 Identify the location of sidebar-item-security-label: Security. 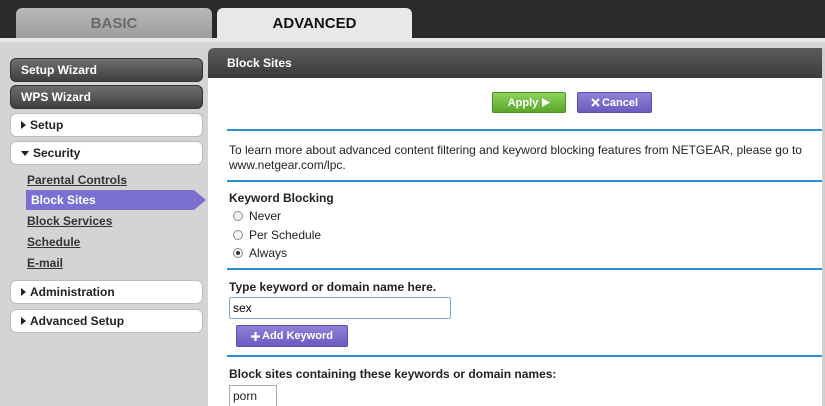
(57, 153).